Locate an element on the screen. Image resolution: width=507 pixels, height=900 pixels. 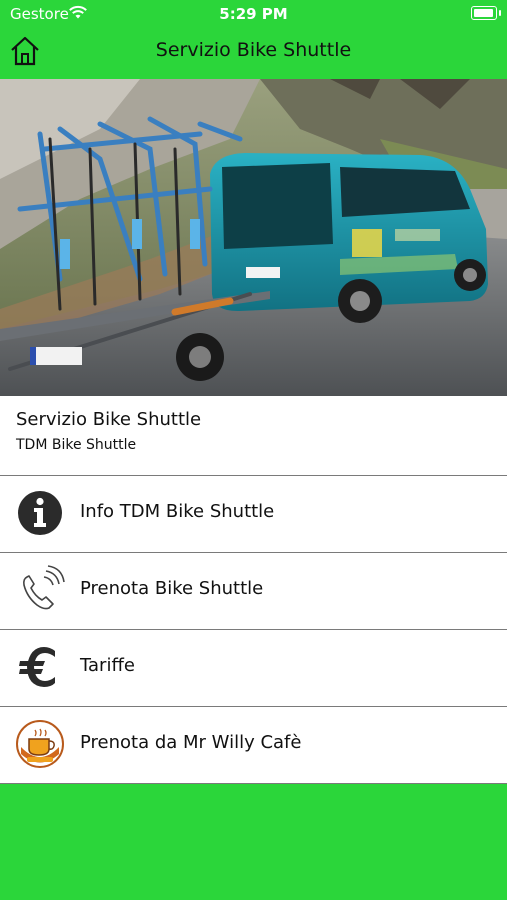
menu-item-info: Info TDM Bike Shuttle is located at coordinates (253, 514).